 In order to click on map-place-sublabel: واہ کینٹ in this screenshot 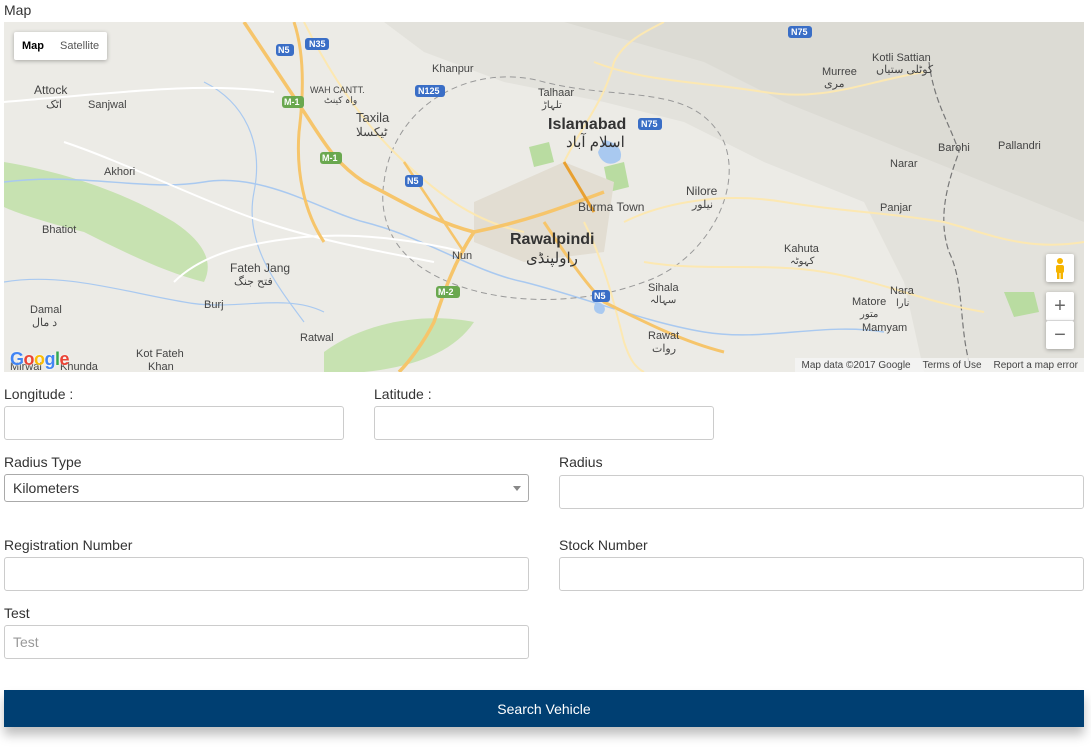, I will do `click(340, 100)`.